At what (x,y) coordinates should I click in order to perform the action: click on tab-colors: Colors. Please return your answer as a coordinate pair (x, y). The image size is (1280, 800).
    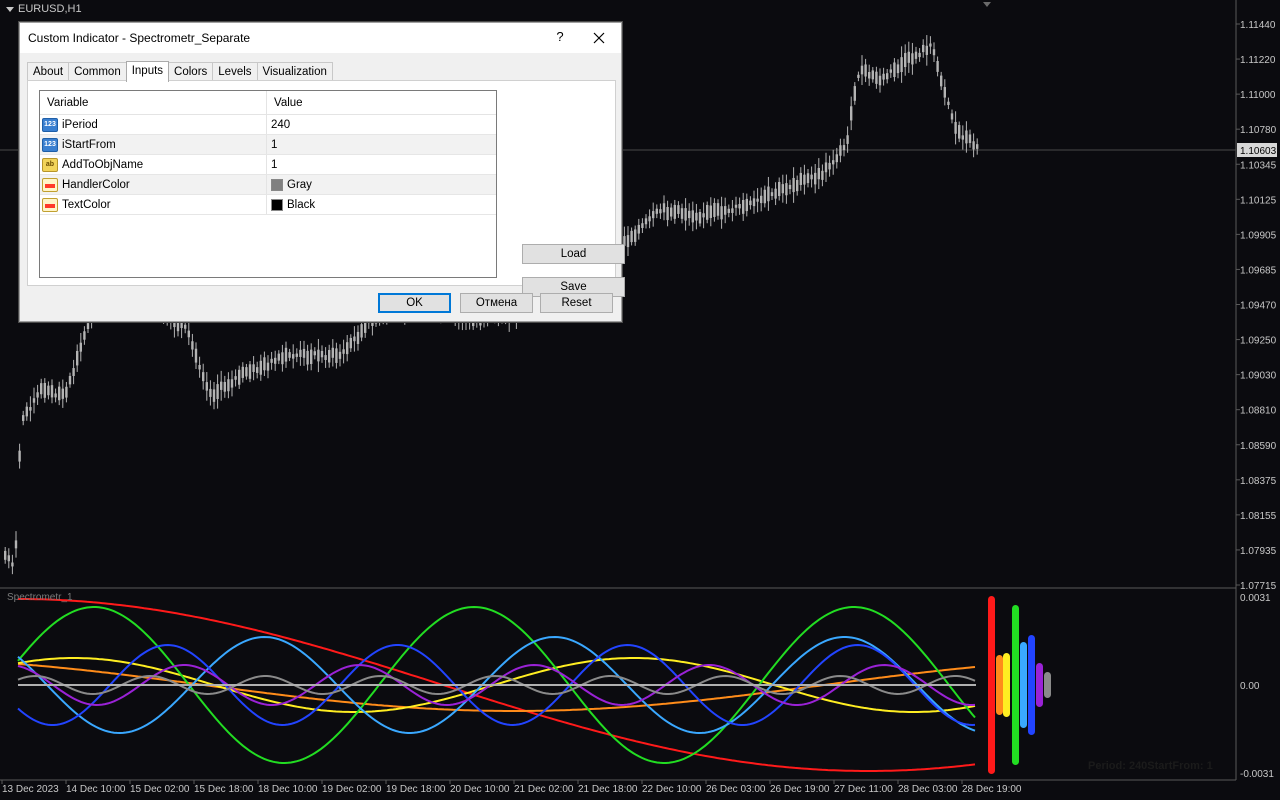
    Looking at the image, I should click on (191, 71).